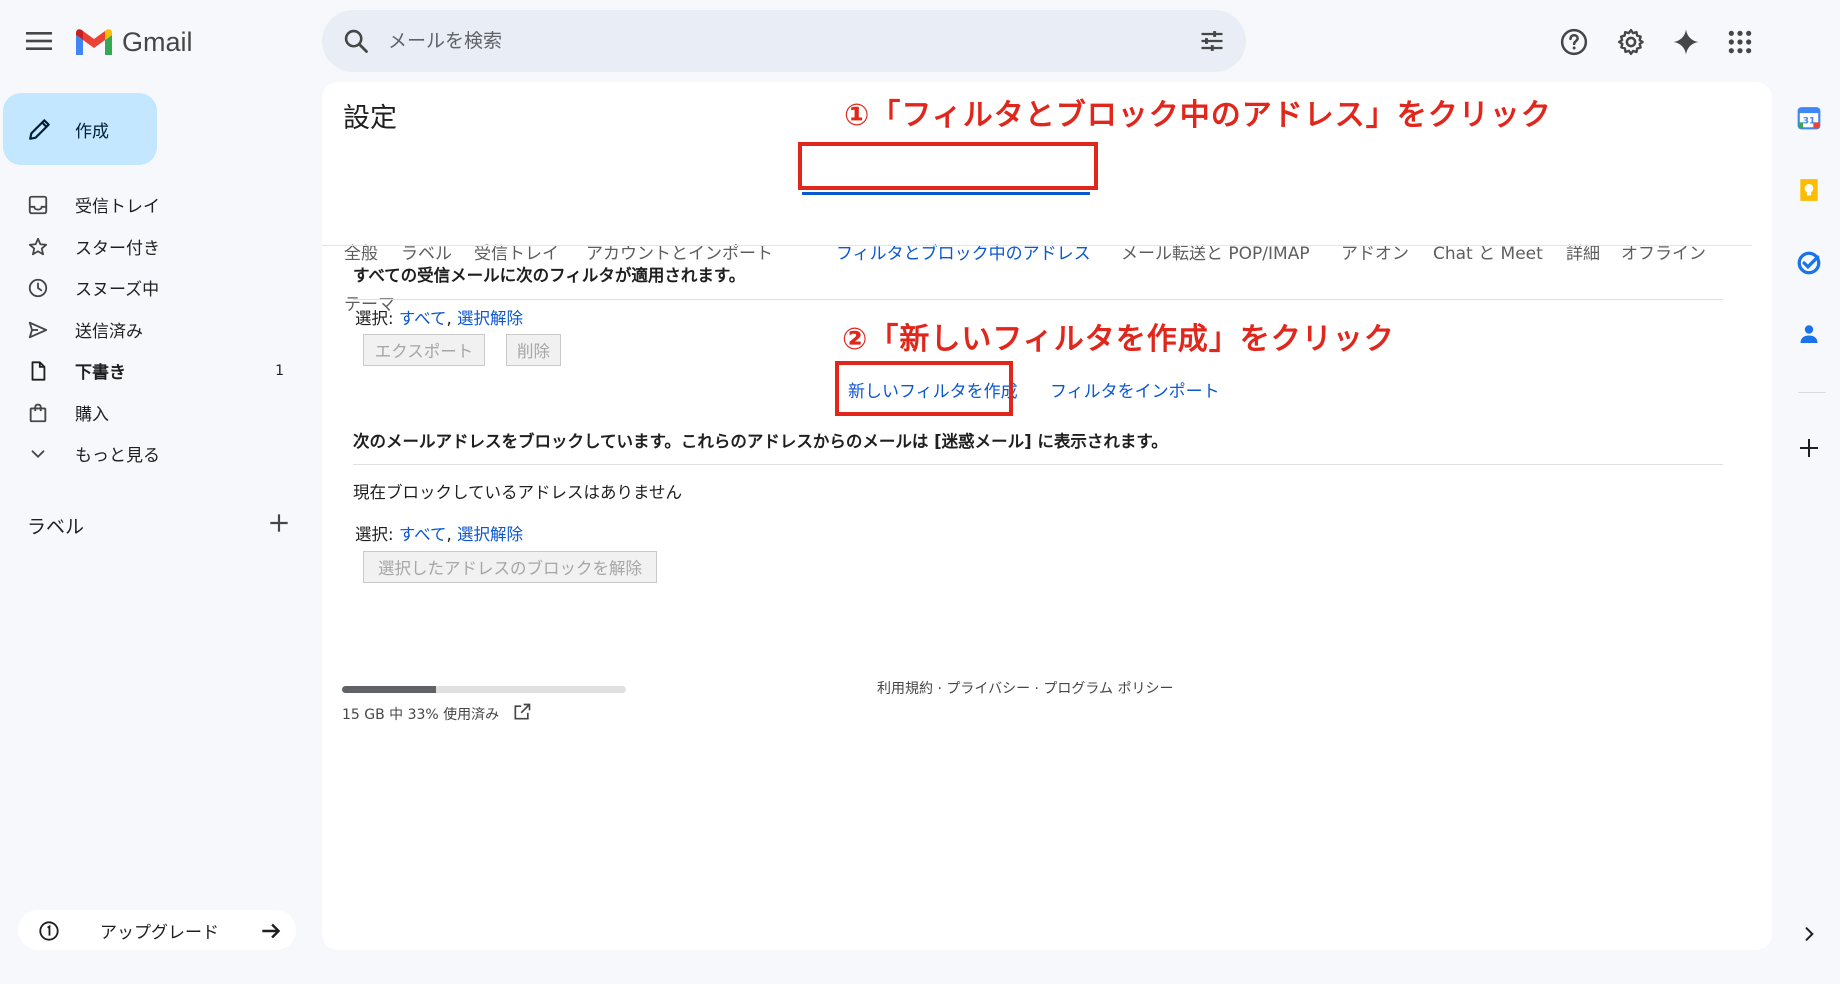 The image size is (1840, 984). What do you see at coordinates (56, 527) in the screenshot?
I see `labels-heading: ラベル` at bounding box center [56, 527].